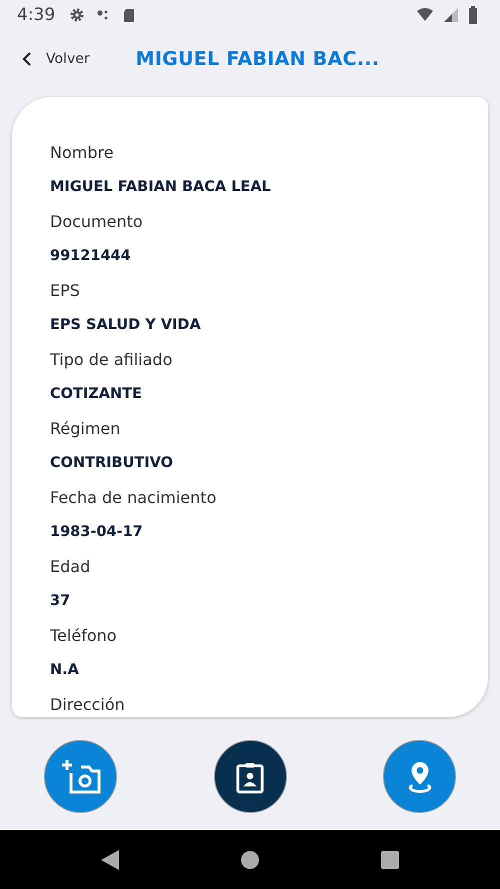  What do you see at coordinates (45, 58) in the screenshot?
I see `back-button: Volver` at bounding box center [45, 58].